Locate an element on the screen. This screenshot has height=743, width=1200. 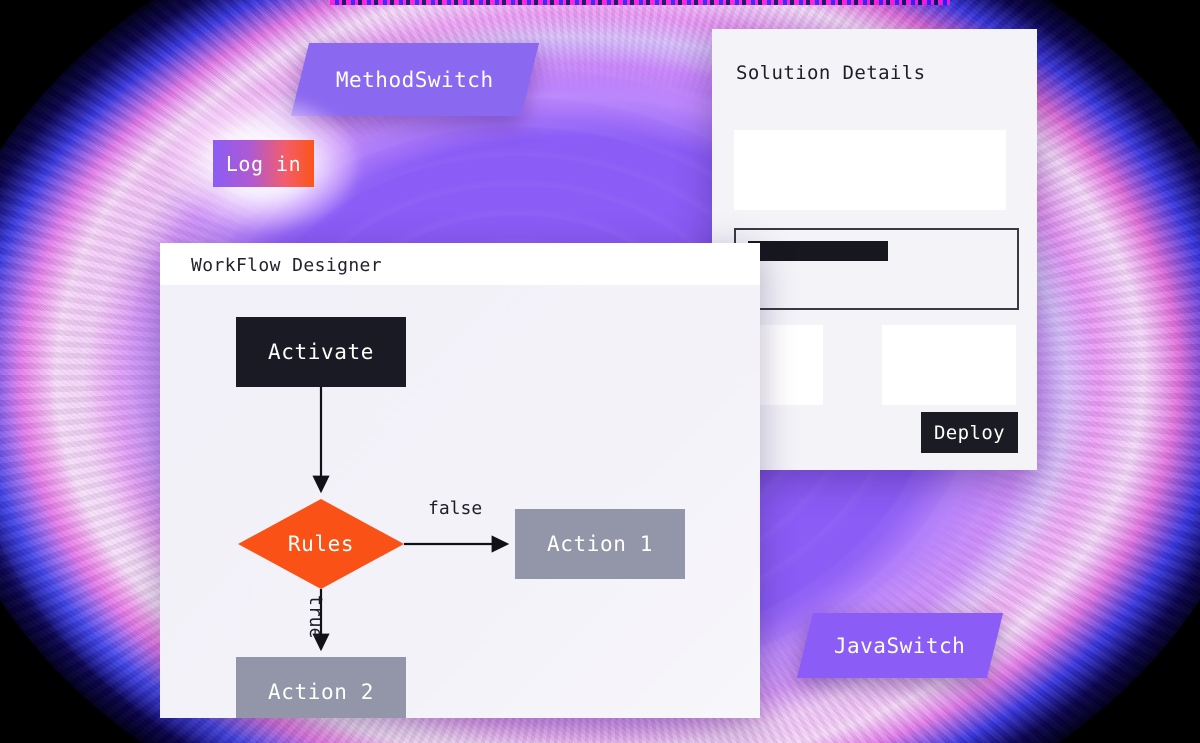
workflow-designer-title: WorkFlow Designer is located at coordinates (287, 265).